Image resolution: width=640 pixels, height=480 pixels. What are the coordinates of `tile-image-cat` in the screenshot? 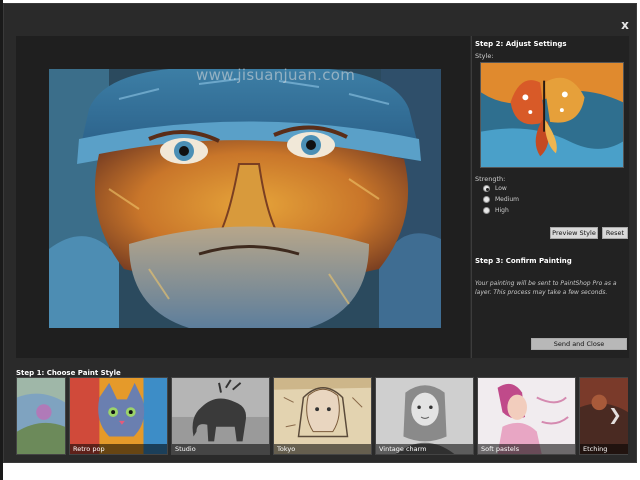 It's located at (118, 416).